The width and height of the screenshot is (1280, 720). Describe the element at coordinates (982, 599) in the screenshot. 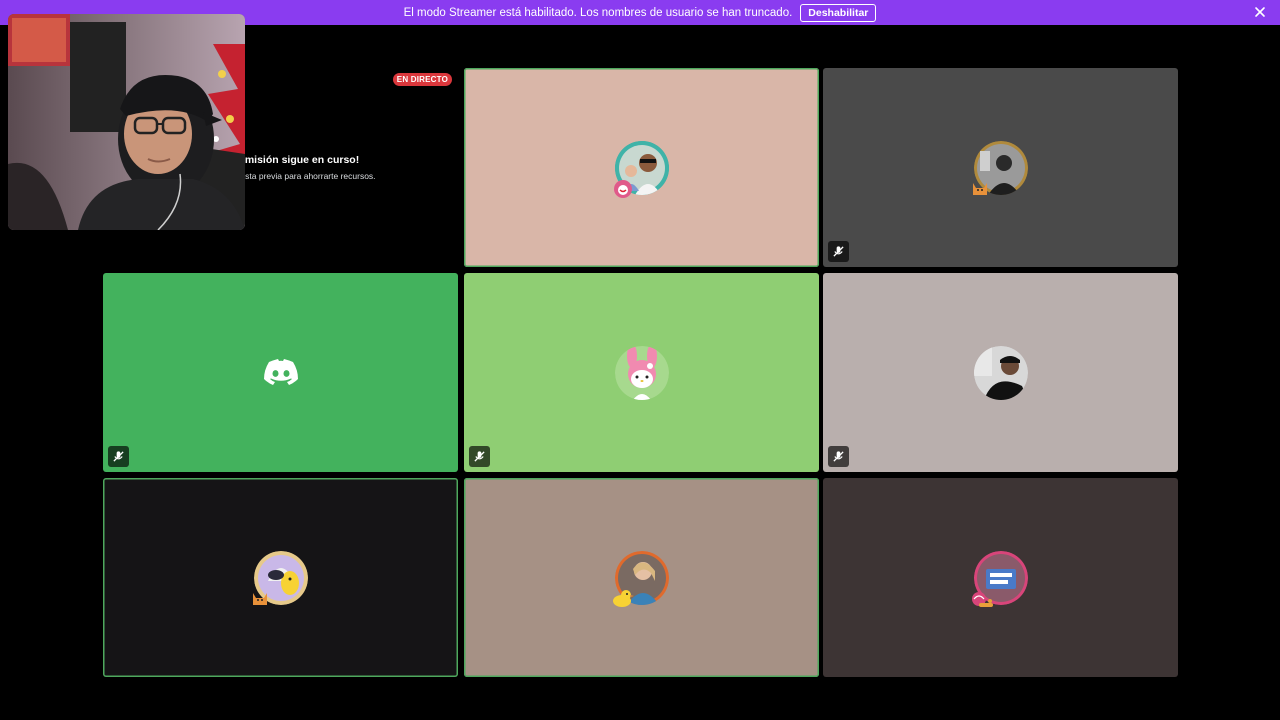

I see `snail-decoration-icon` at that location.